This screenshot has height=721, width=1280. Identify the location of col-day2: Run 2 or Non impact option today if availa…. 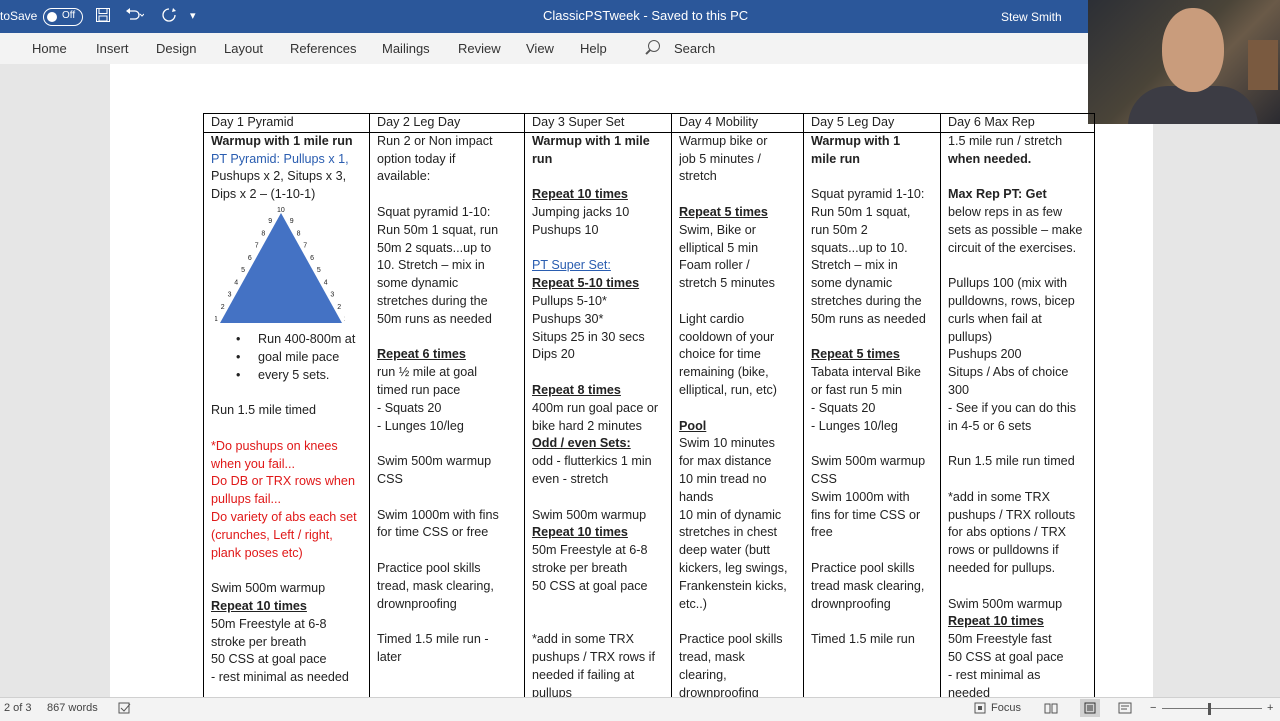
(447, 417).